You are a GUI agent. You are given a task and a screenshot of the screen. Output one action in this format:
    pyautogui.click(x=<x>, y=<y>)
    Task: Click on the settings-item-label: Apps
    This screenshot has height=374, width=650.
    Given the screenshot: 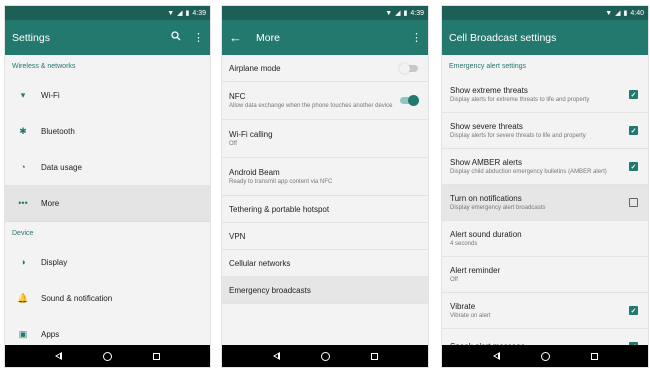 What is the action you would take?
    pyautogui.click(x=50, y=334)
    